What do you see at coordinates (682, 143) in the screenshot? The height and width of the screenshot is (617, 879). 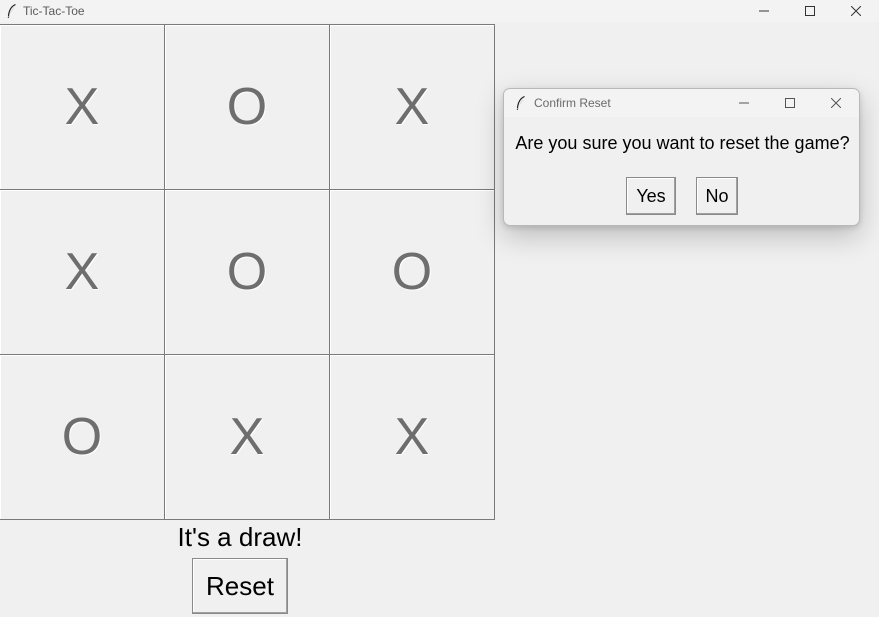 I see `dialog-message: Are you sure you want to reset the game?` at bounding box center [682, 143].